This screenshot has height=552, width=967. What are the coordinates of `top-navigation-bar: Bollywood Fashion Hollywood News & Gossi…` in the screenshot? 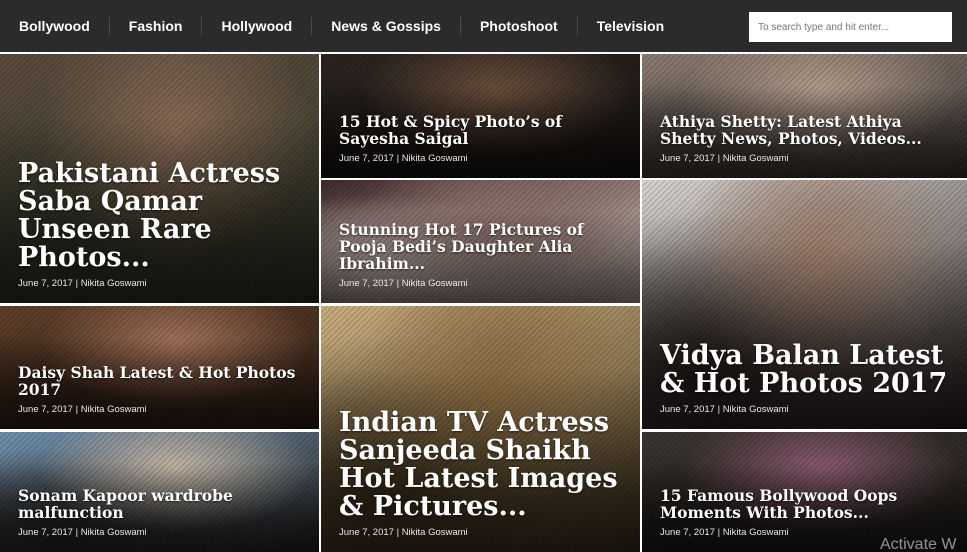 It's located at (483, 26).